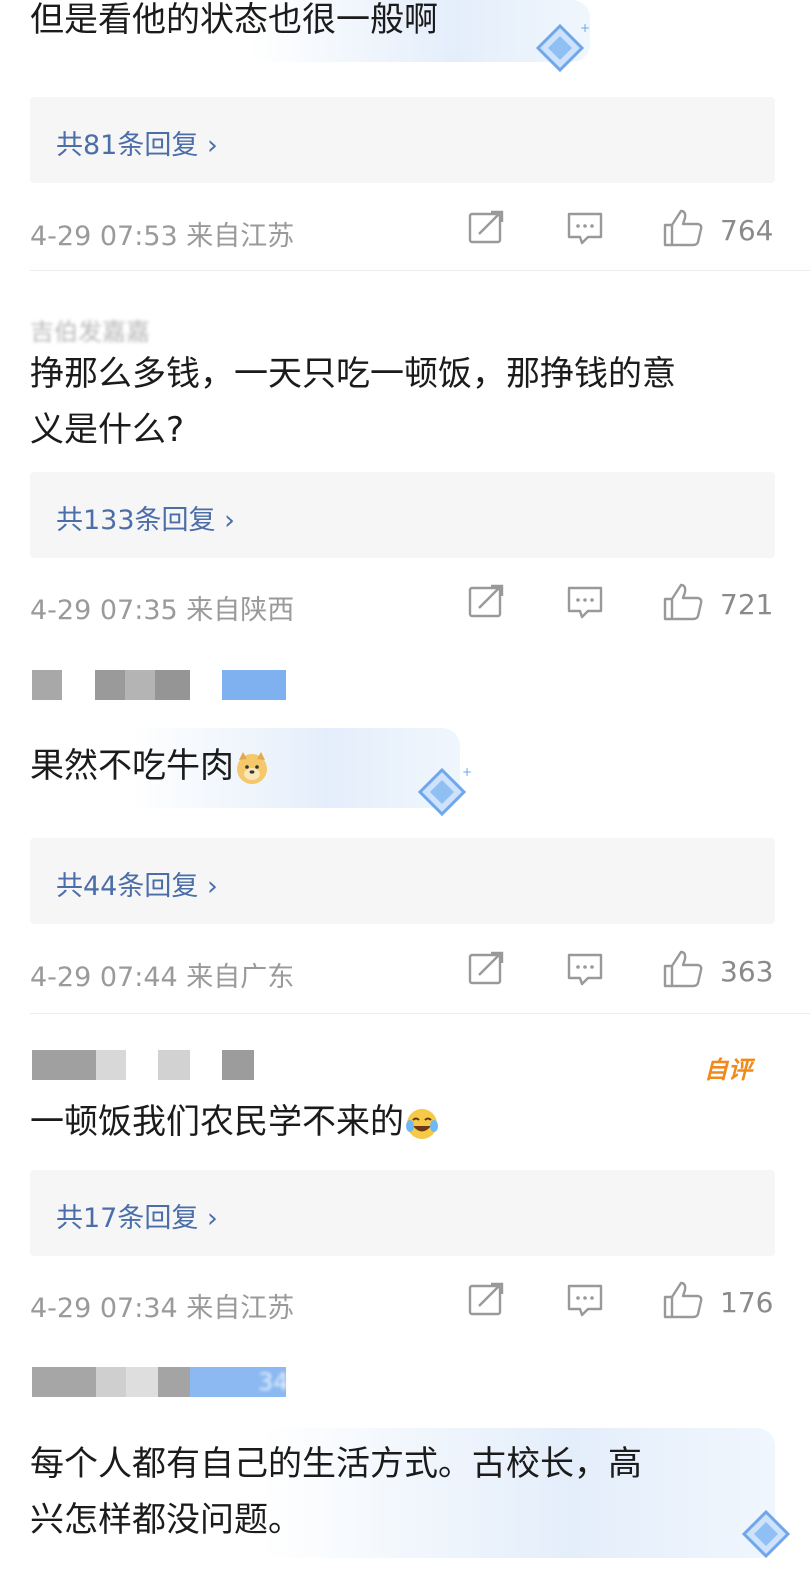 This screenshot has height=1580, width=812. Describe the element at coordinates (400, 766) in the screenshot. I see `comment-text: 果然不吃牛肉` at that location.